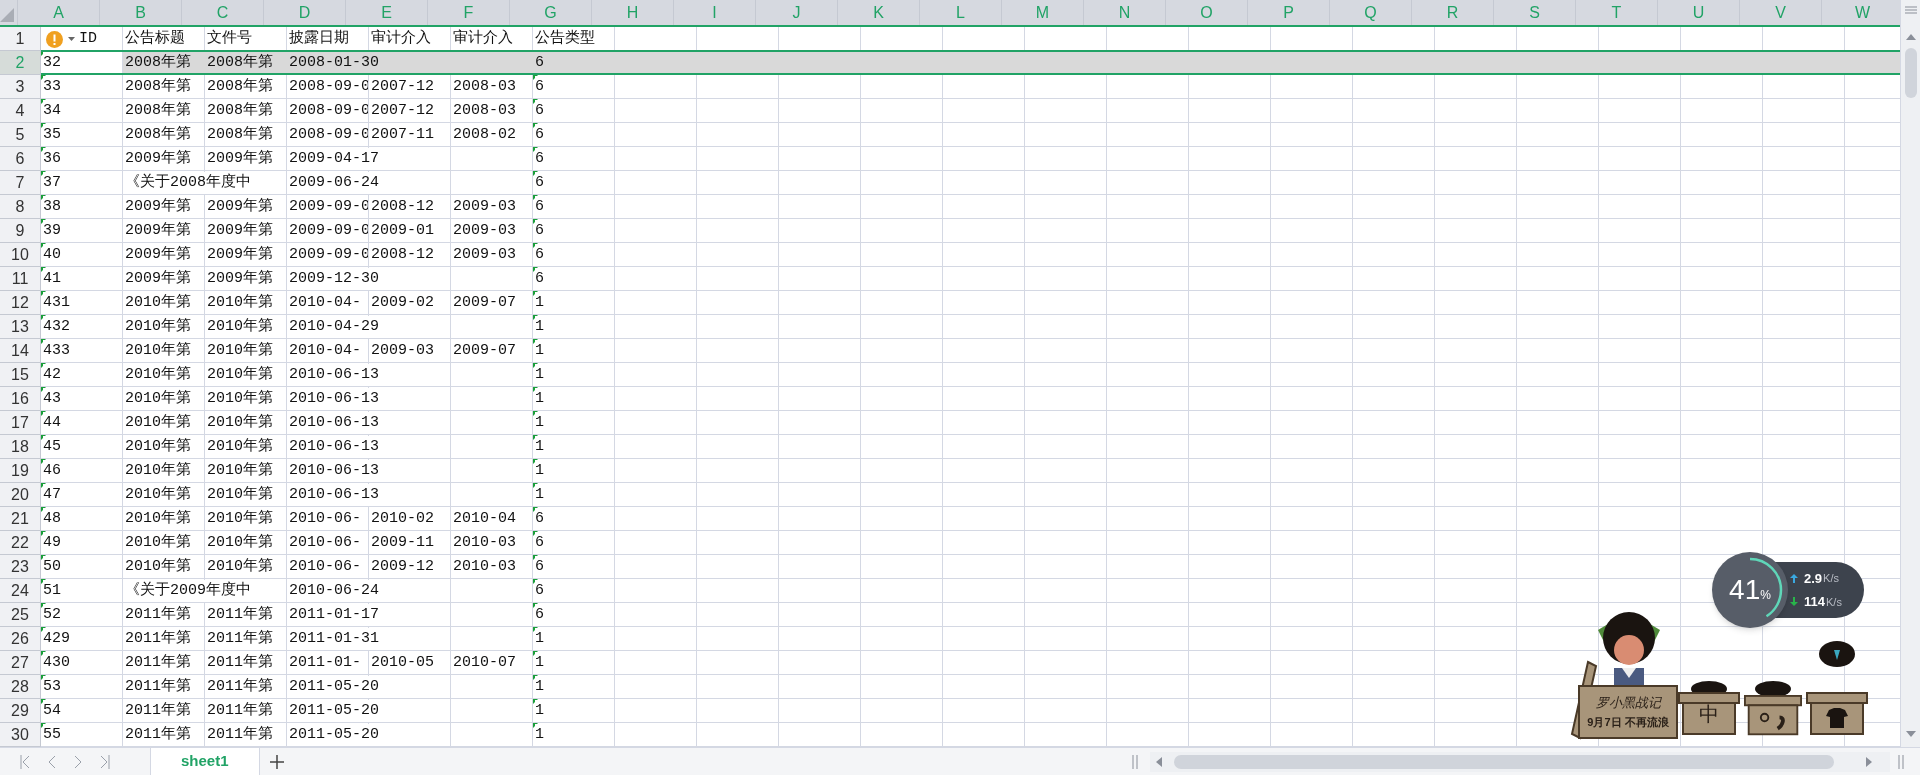 Image resolution: width=1920 pixels, height=775 pixels. I want to click on horizontal-scrollbar, so click(1520, 761).